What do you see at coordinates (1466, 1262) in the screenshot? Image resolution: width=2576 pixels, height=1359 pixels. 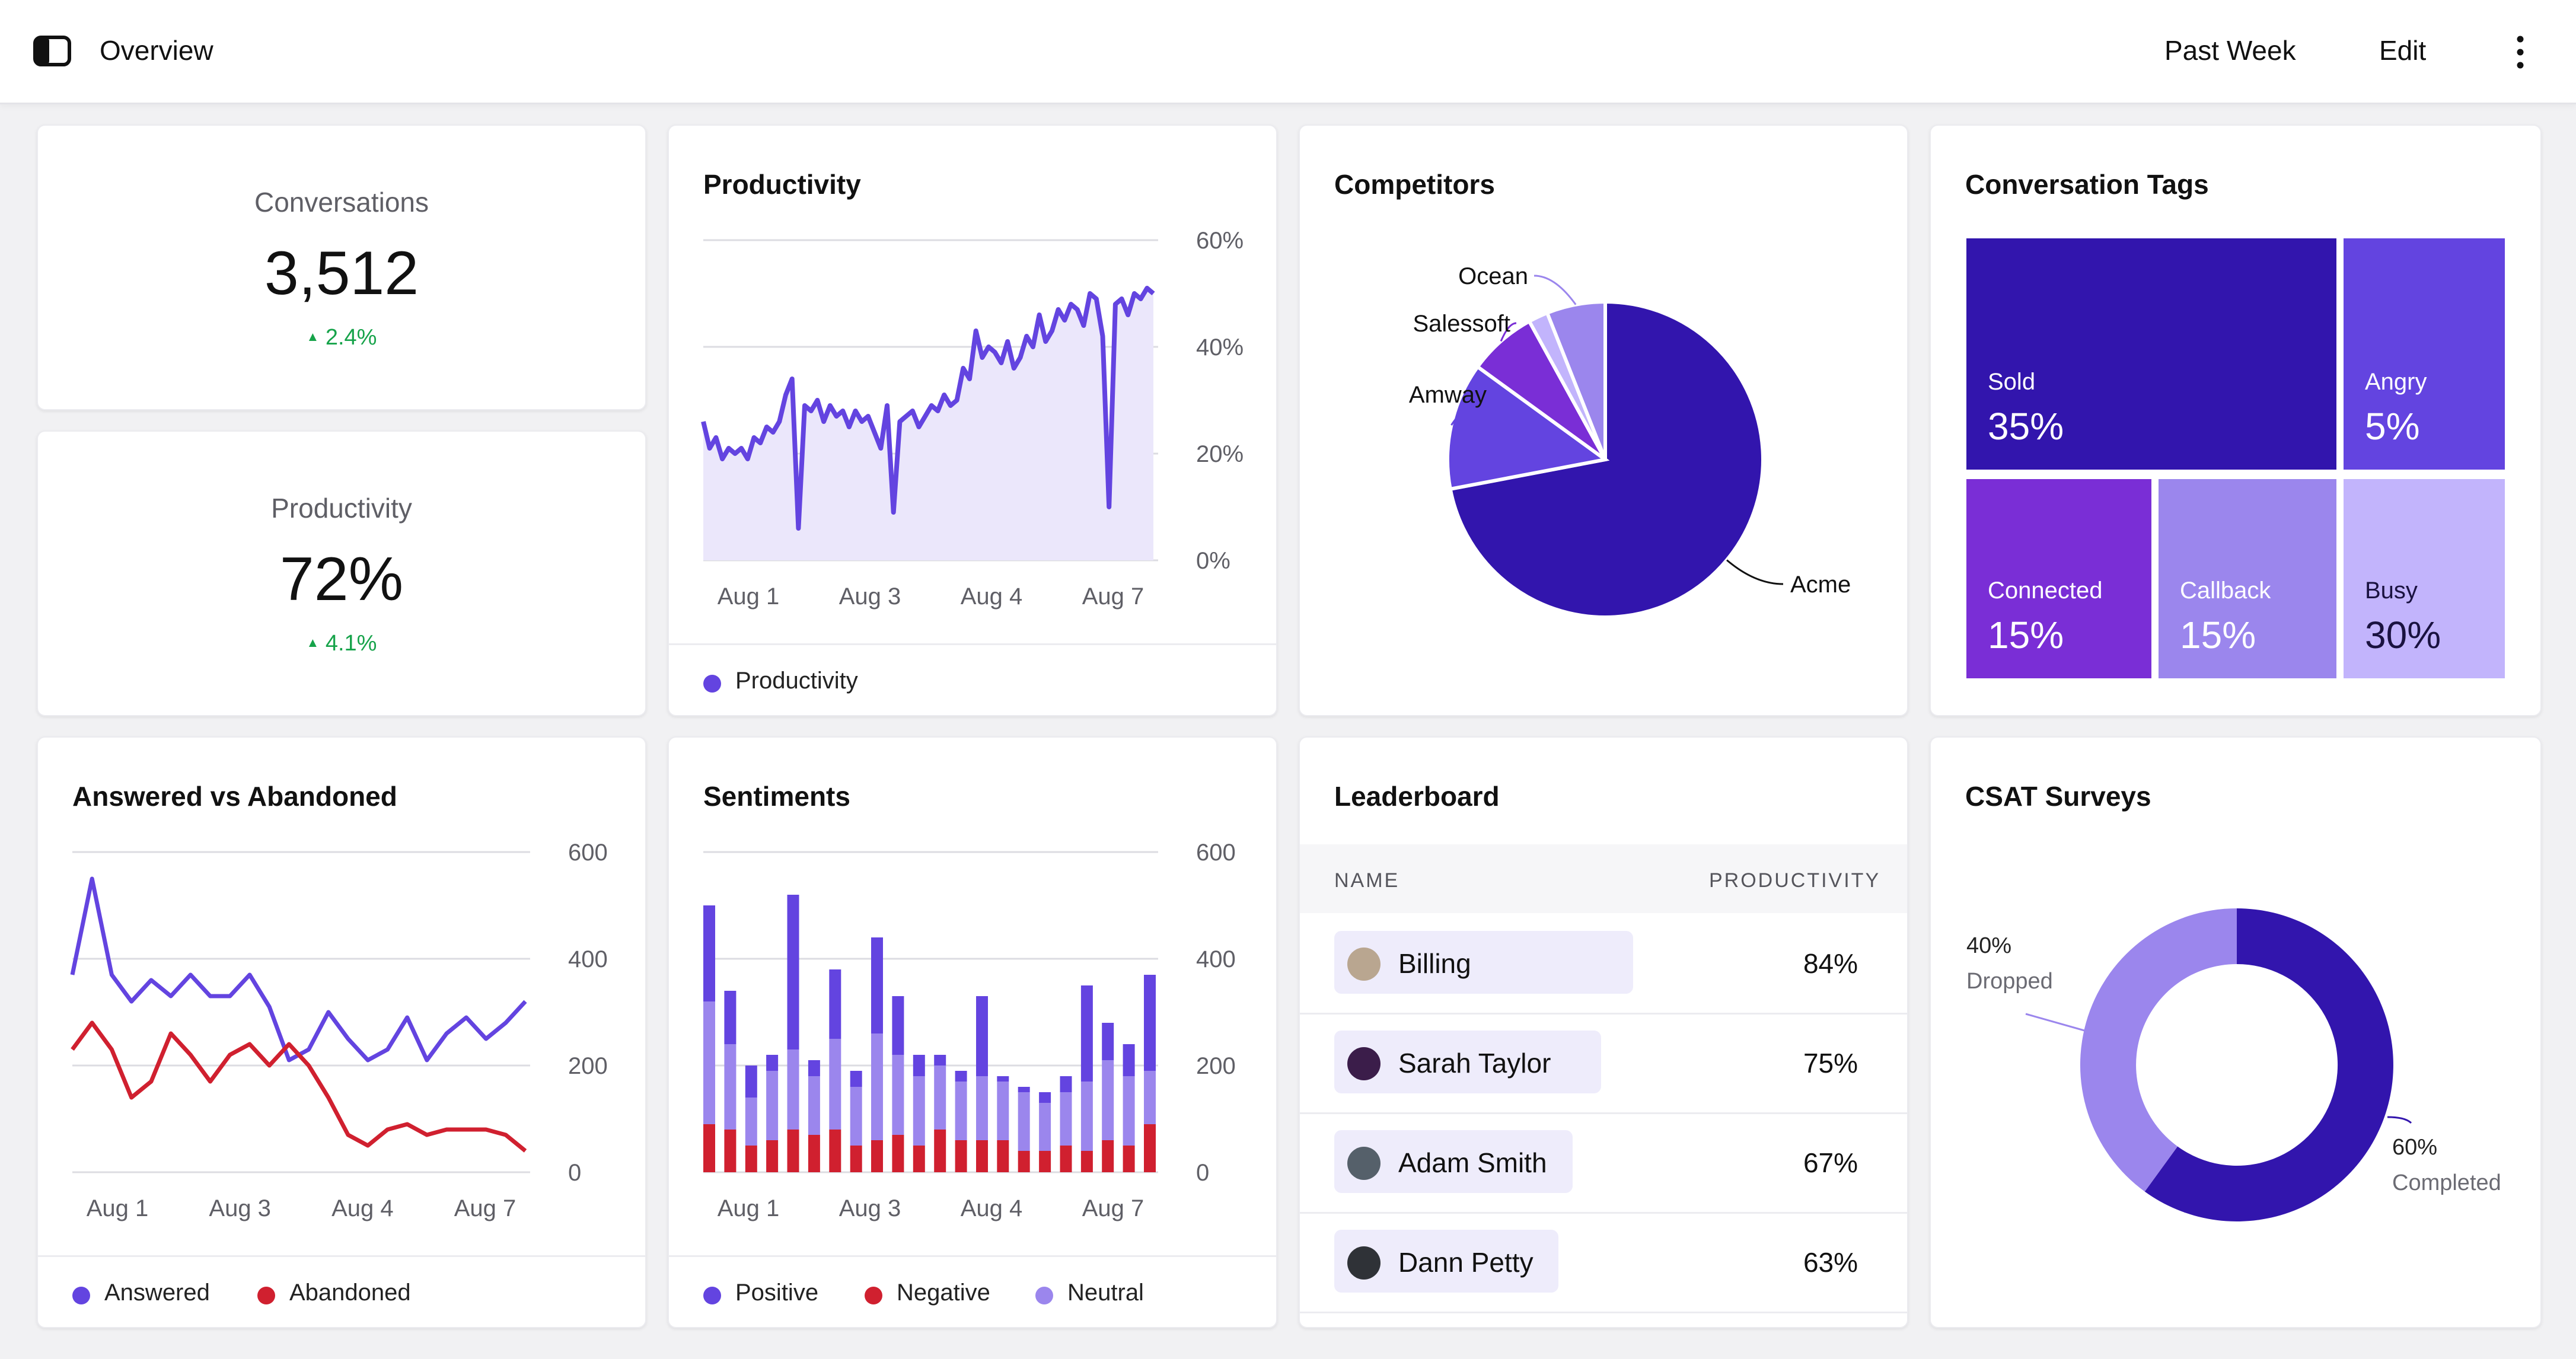 I see `row-name: Dann Petty` at bounding box center [1466, 1262].